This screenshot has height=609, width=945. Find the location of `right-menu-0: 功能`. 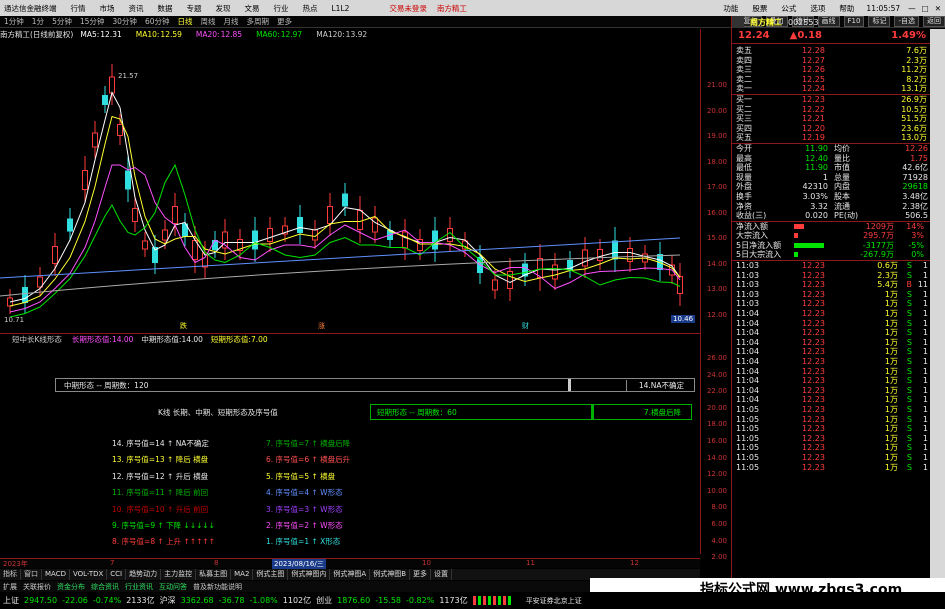

right-menu-0: 功能 is located at coordinates (730, 8).